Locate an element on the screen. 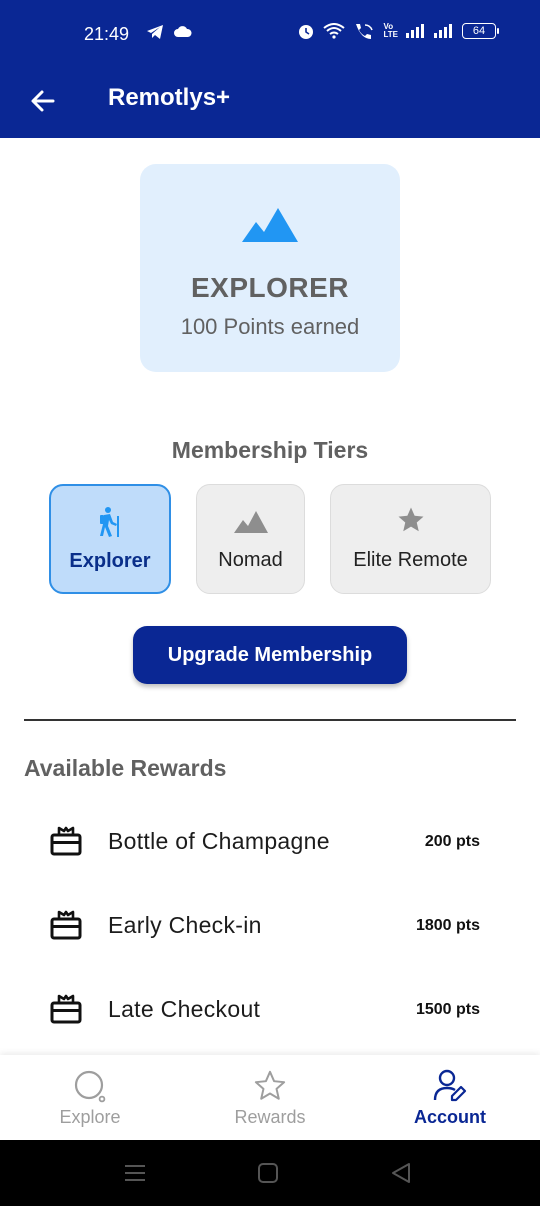  star-outline-icon is located at coordinates (270, 1086).